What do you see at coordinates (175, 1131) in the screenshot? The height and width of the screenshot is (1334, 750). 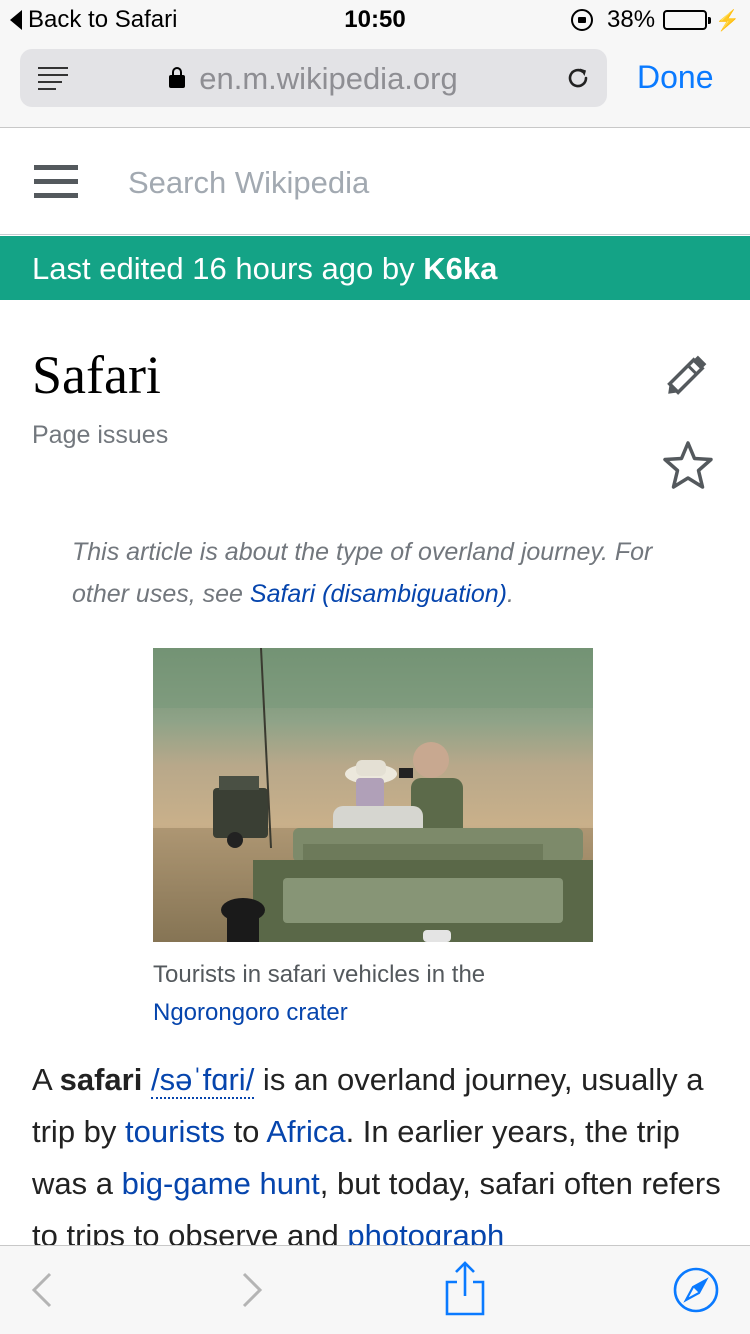 I see `tourists-link: tourists` at bounding box center [175, 1131].